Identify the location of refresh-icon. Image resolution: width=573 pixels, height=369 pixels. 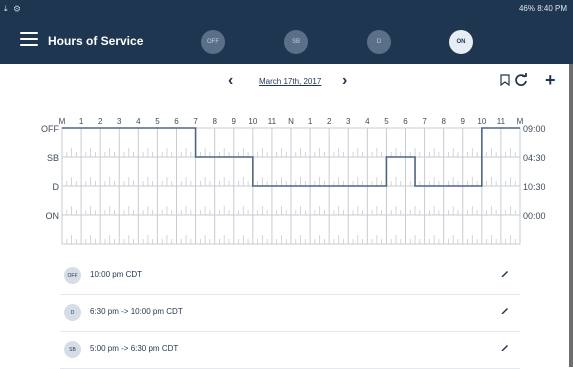
(521, 80).